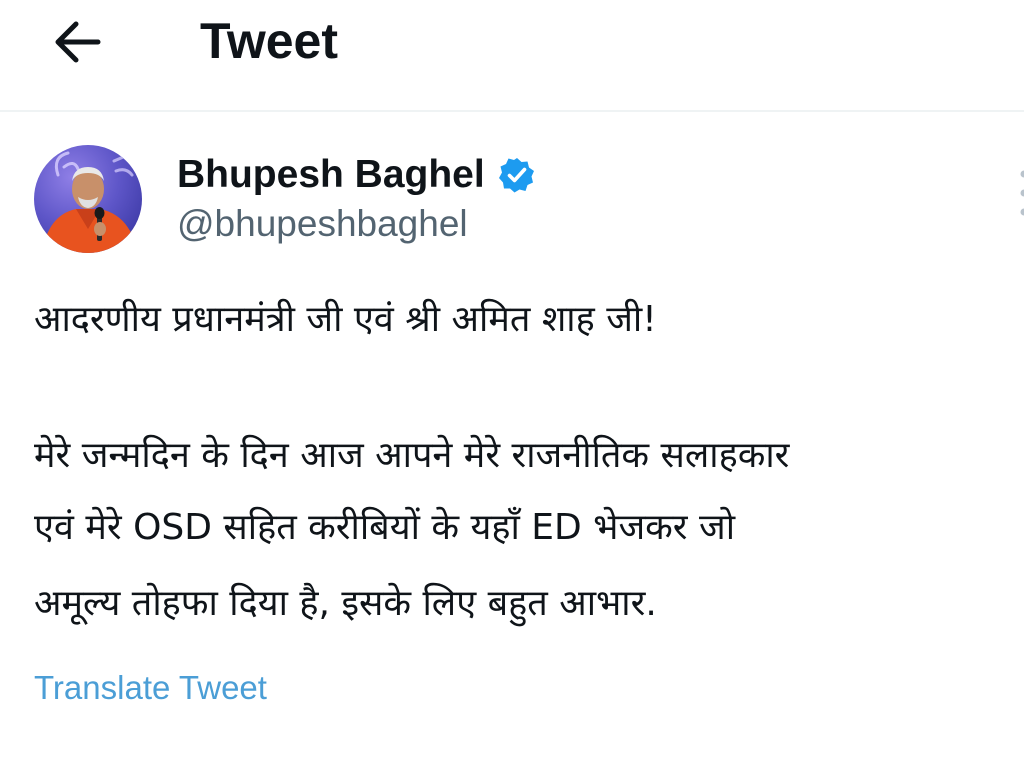  I want to click on arrow-left-icon, so click(78, 42).